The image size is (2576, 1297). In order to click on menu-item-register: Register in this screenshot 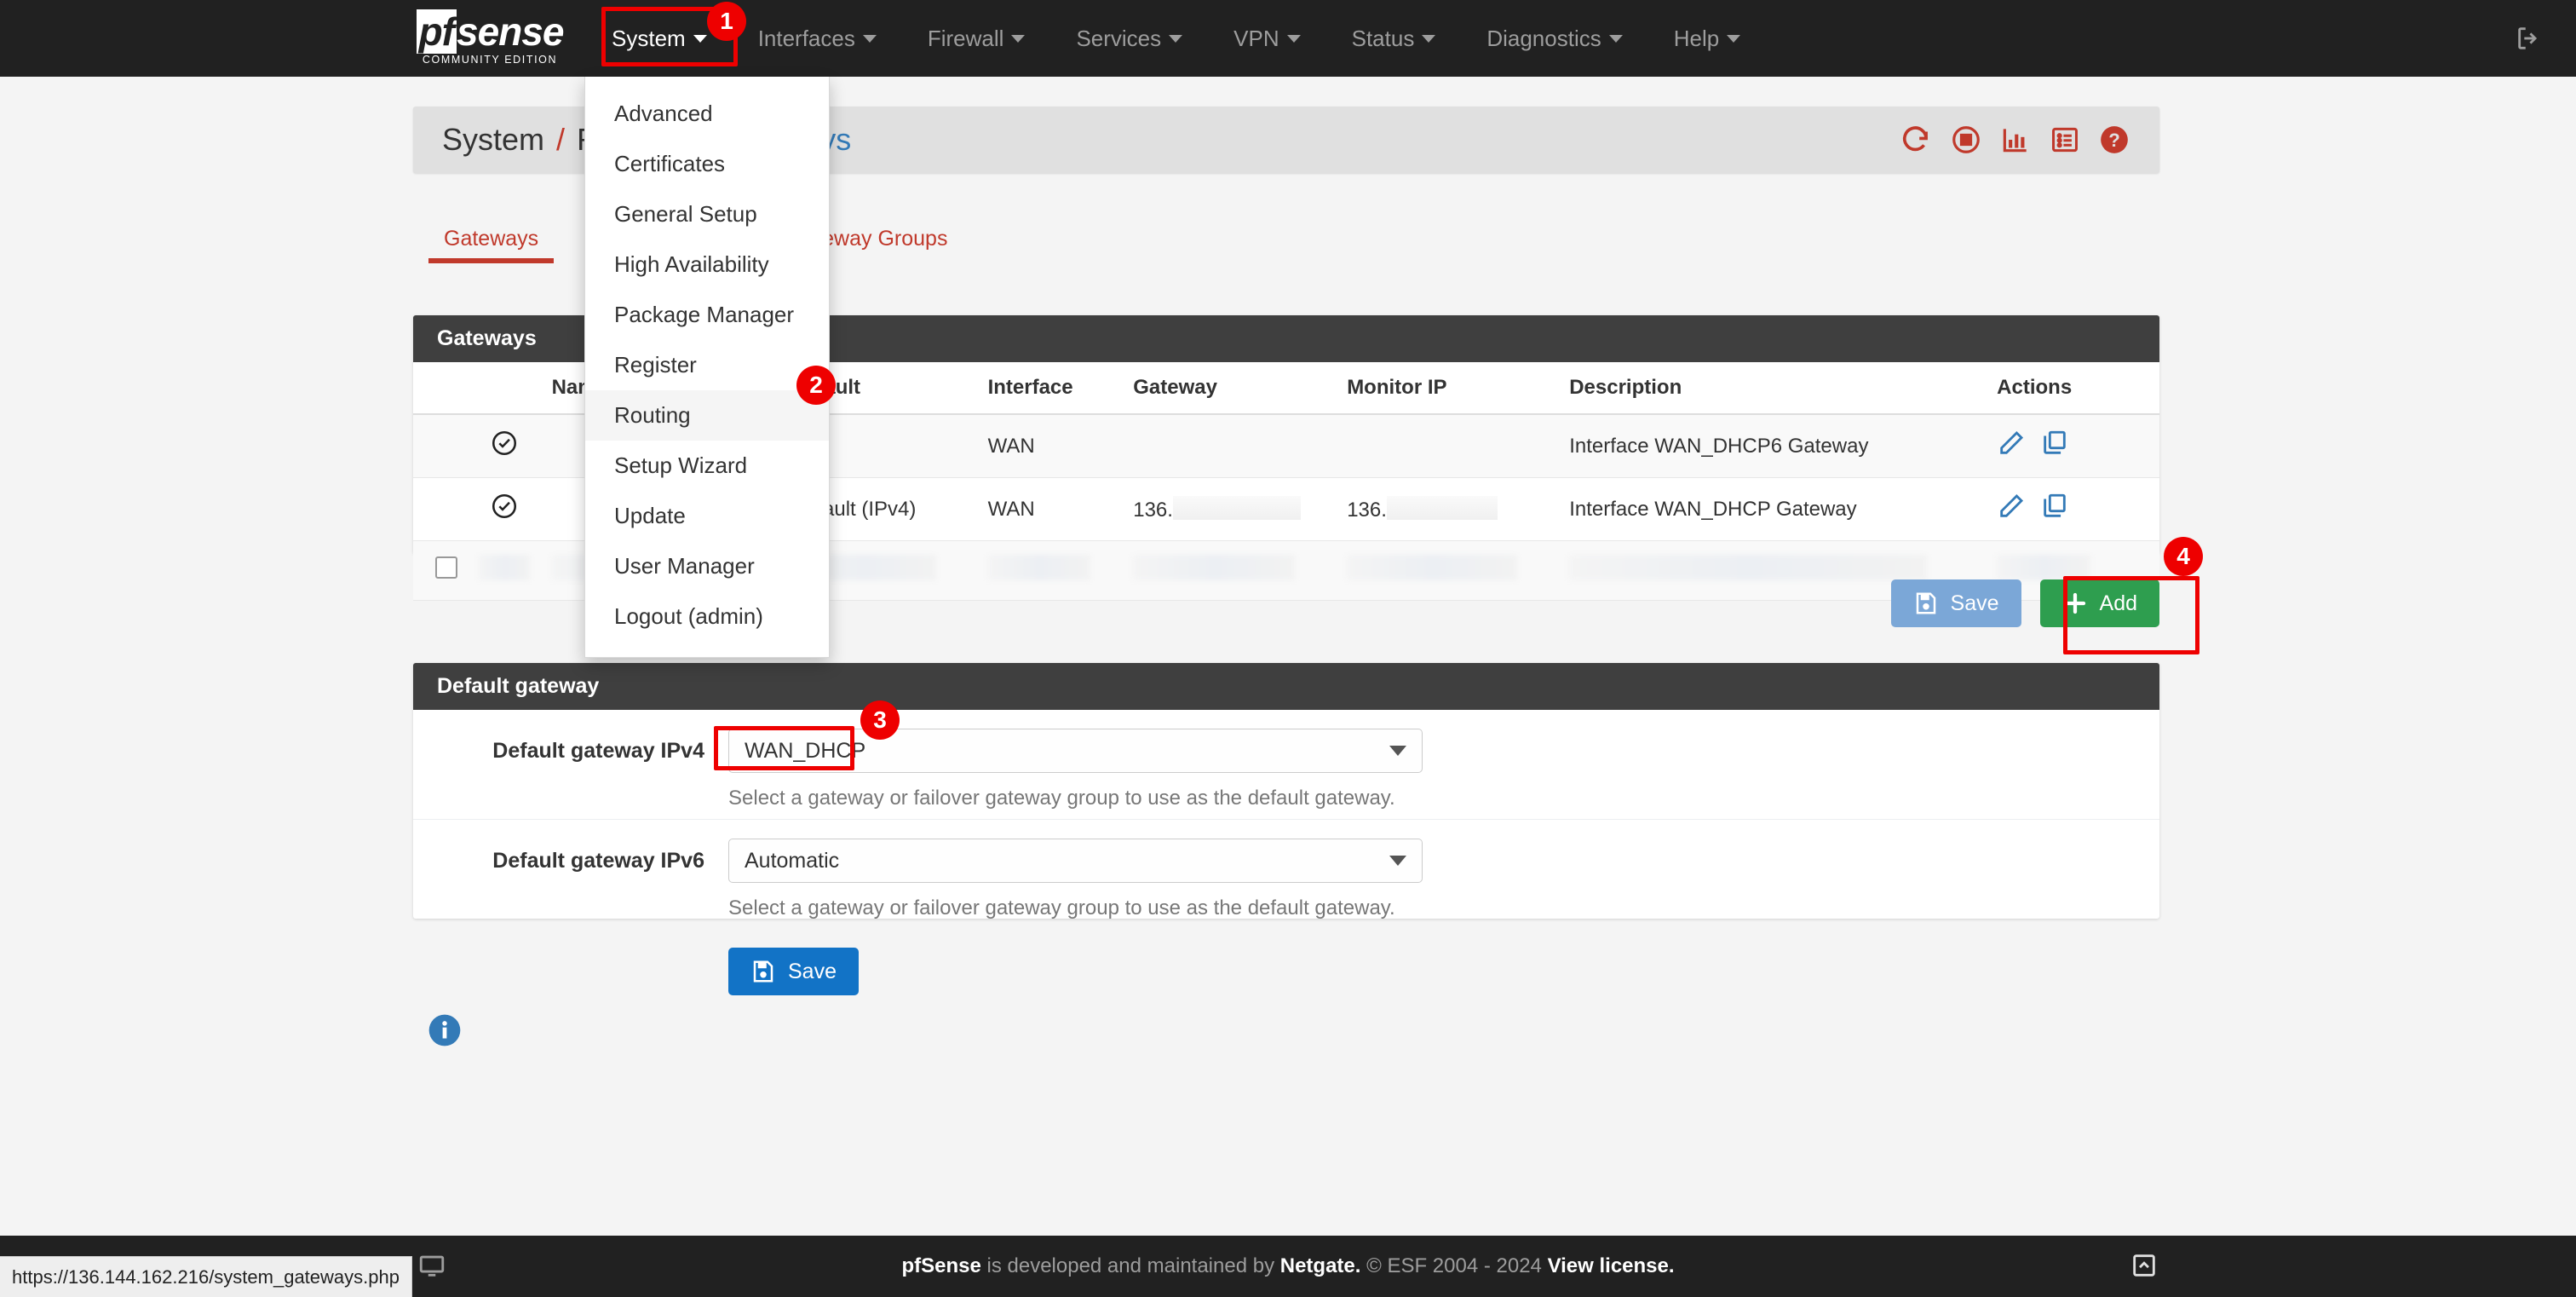, I will do `click(707, 365)`.